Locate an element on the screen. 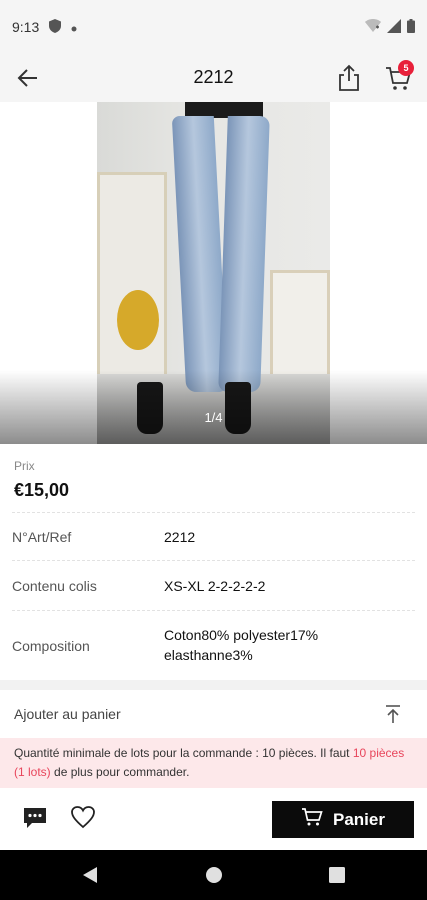 The width and height of the screenshot is (427, 900). chat-icon is located at coordinates (37, 819).